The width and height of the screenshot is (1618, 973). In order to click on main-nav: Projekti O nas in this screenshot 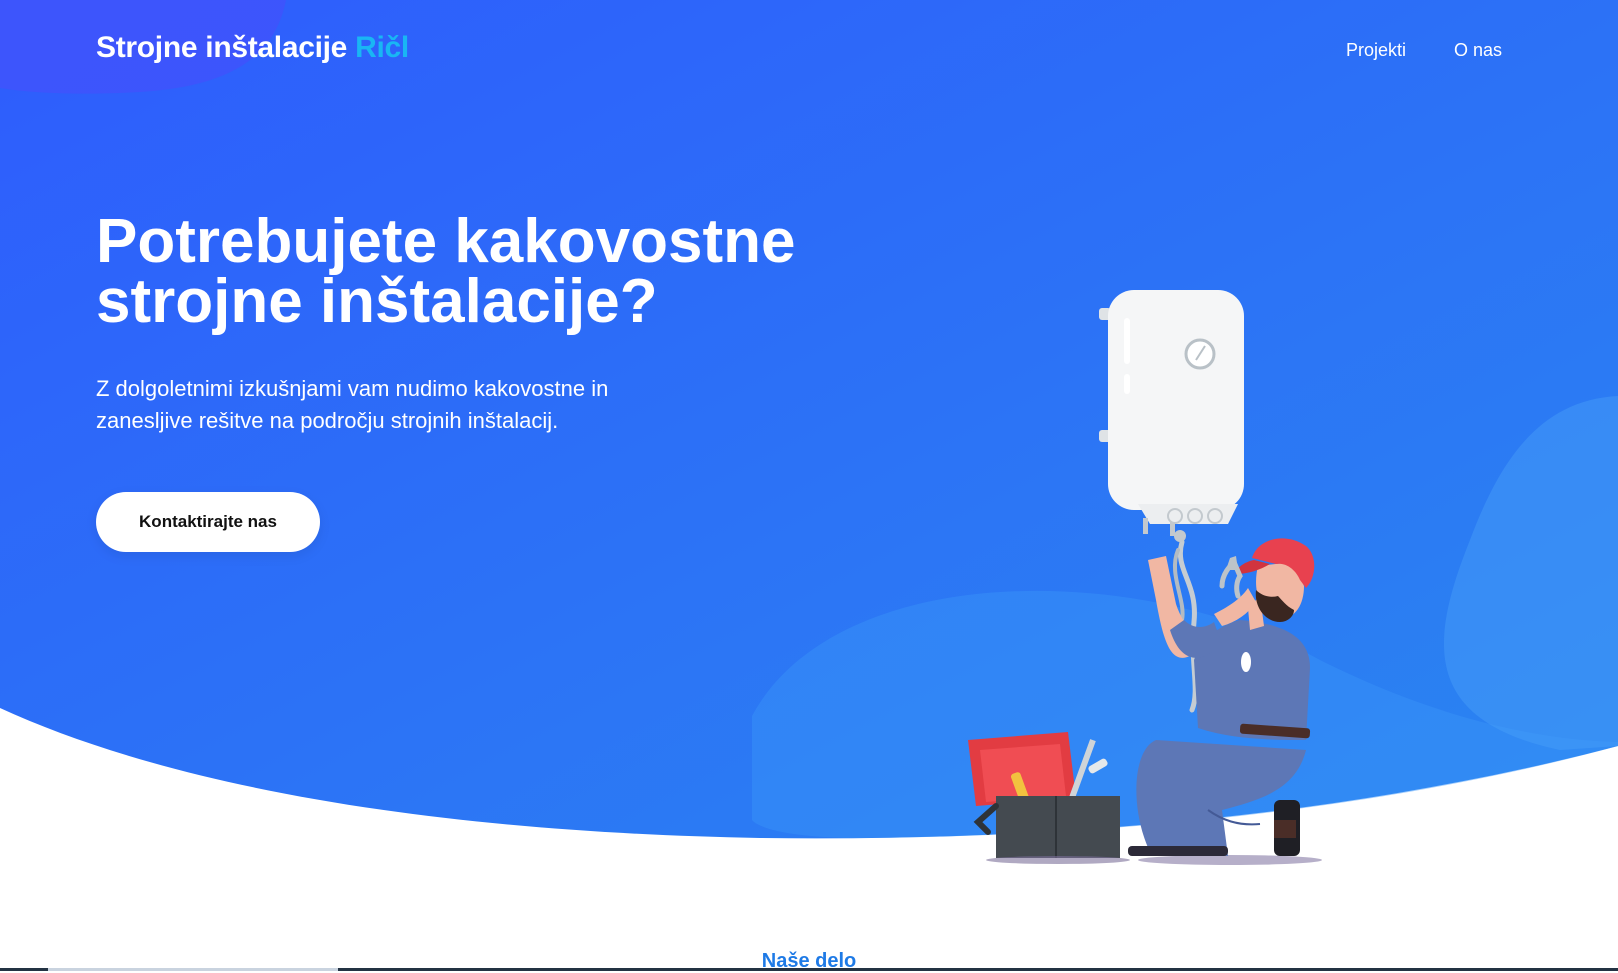, I will do `click(1424, 50)`.